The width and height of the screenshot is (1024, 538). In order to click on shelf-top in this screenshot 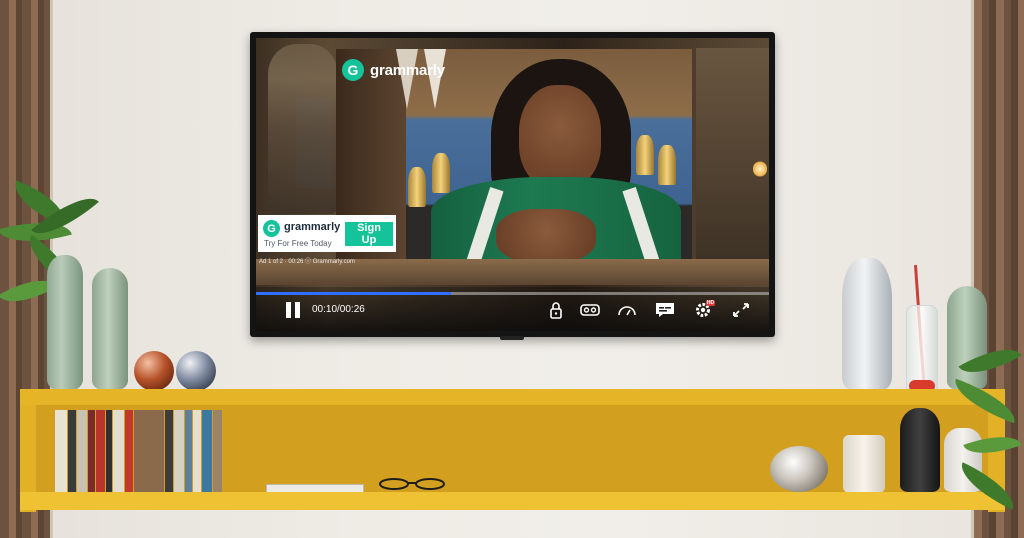, I will do `click(512, 397)`.